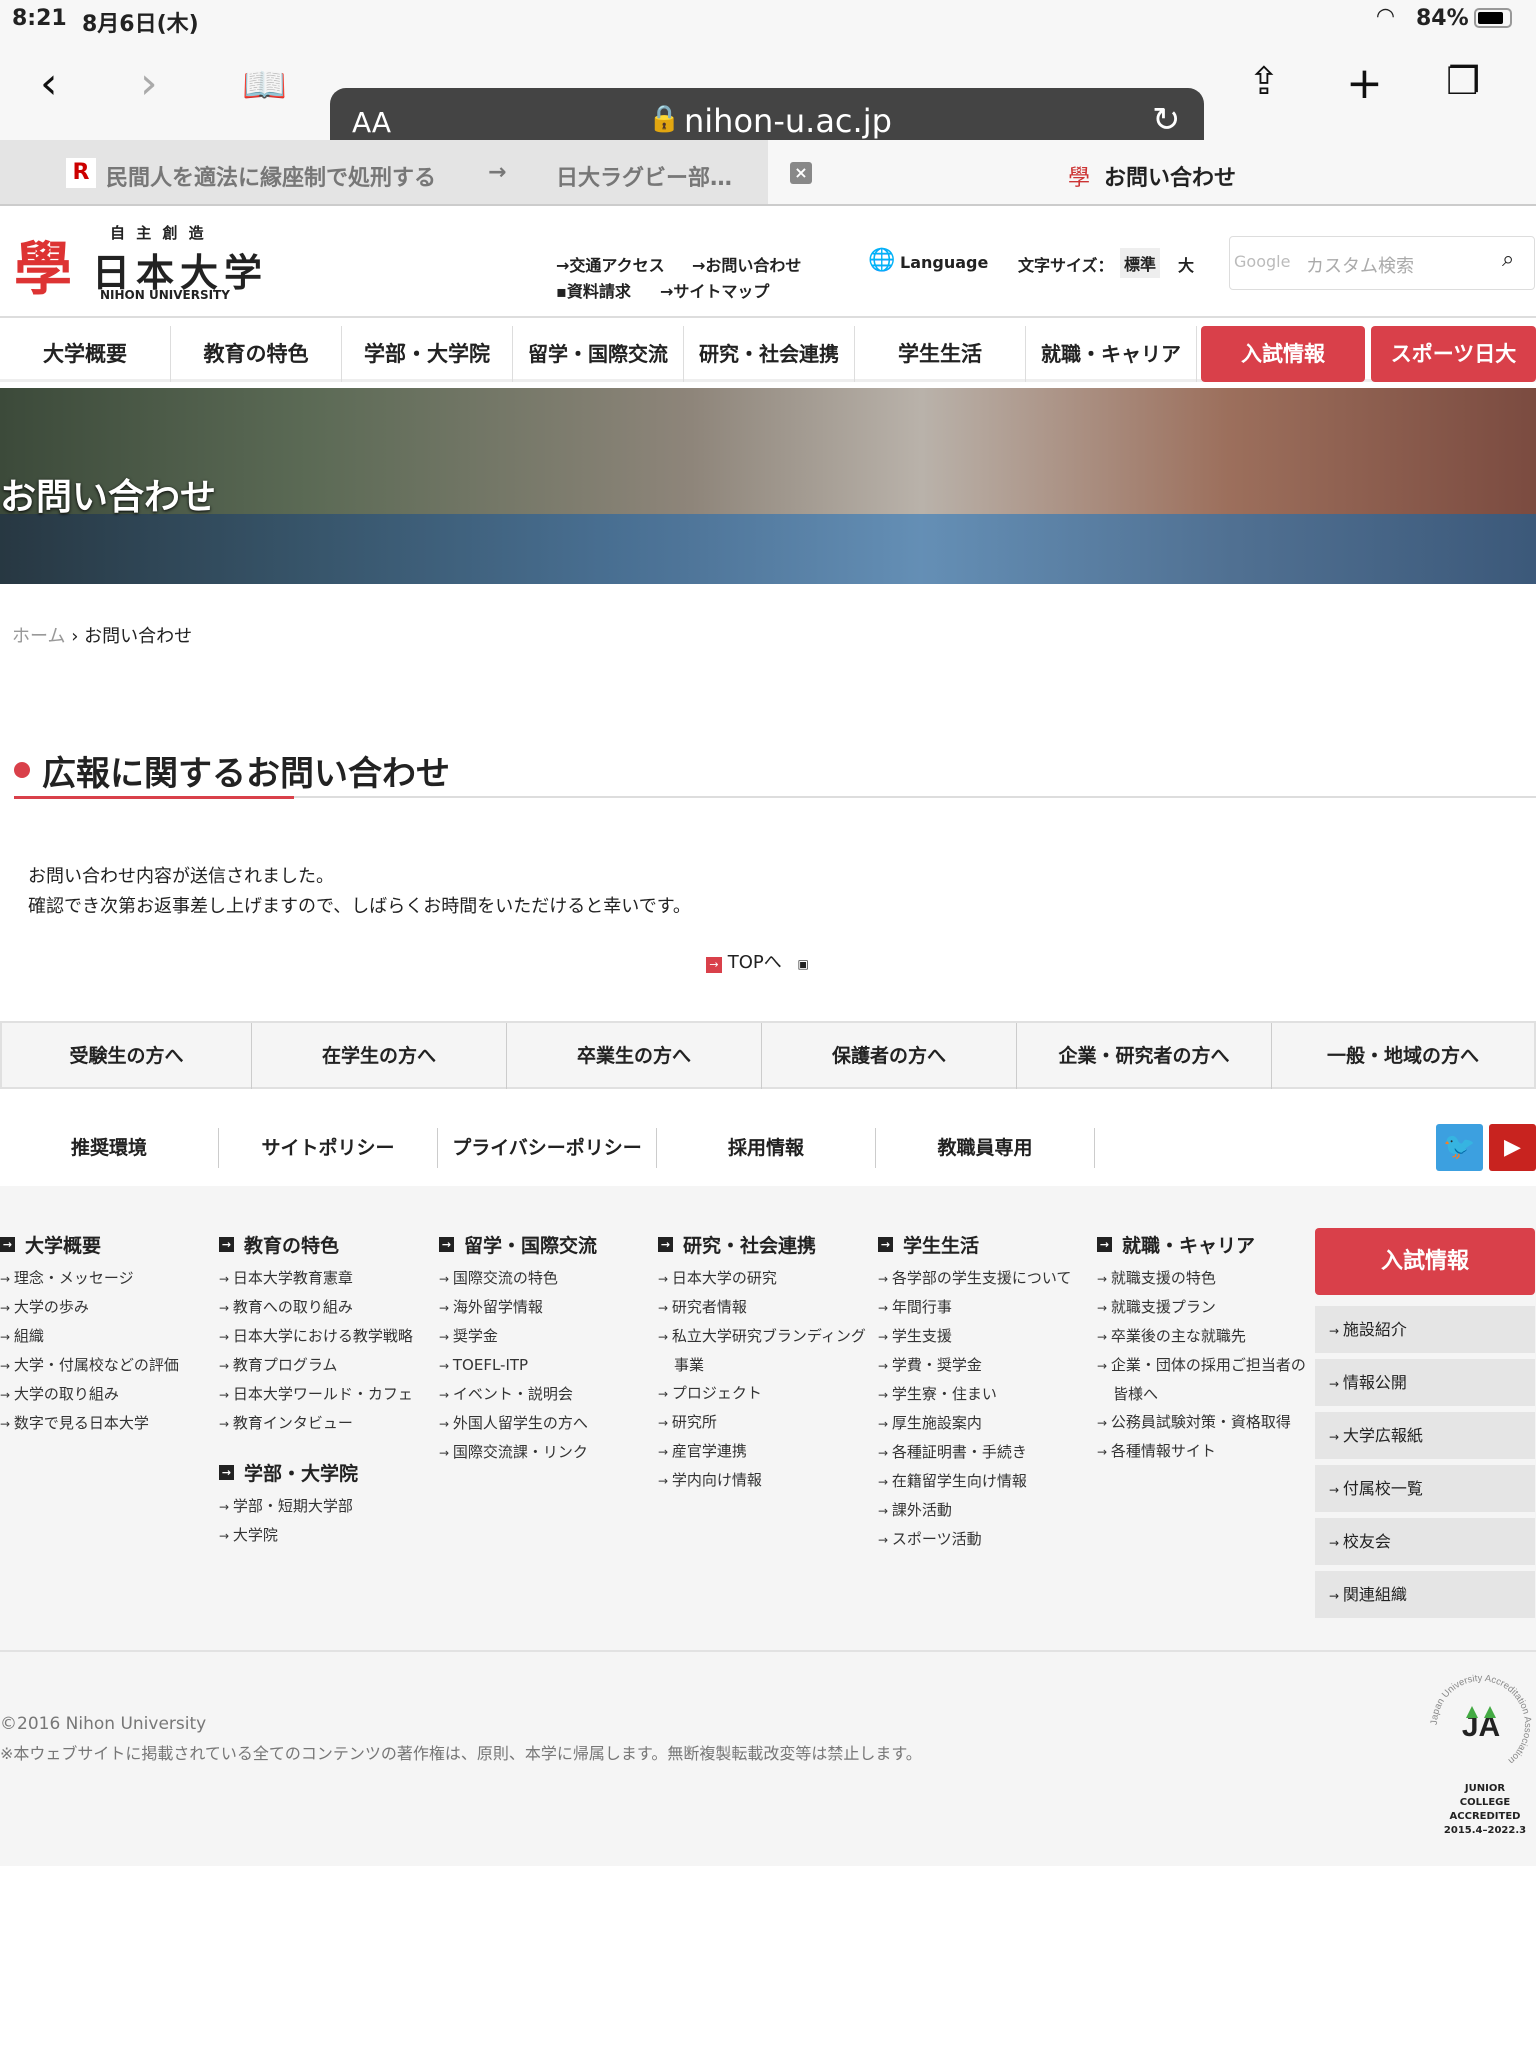  Describe the element at coordinates (765, 1350) in the screenshot. I see `footer-link: 私立大学研究ブランディング事業` at that location.